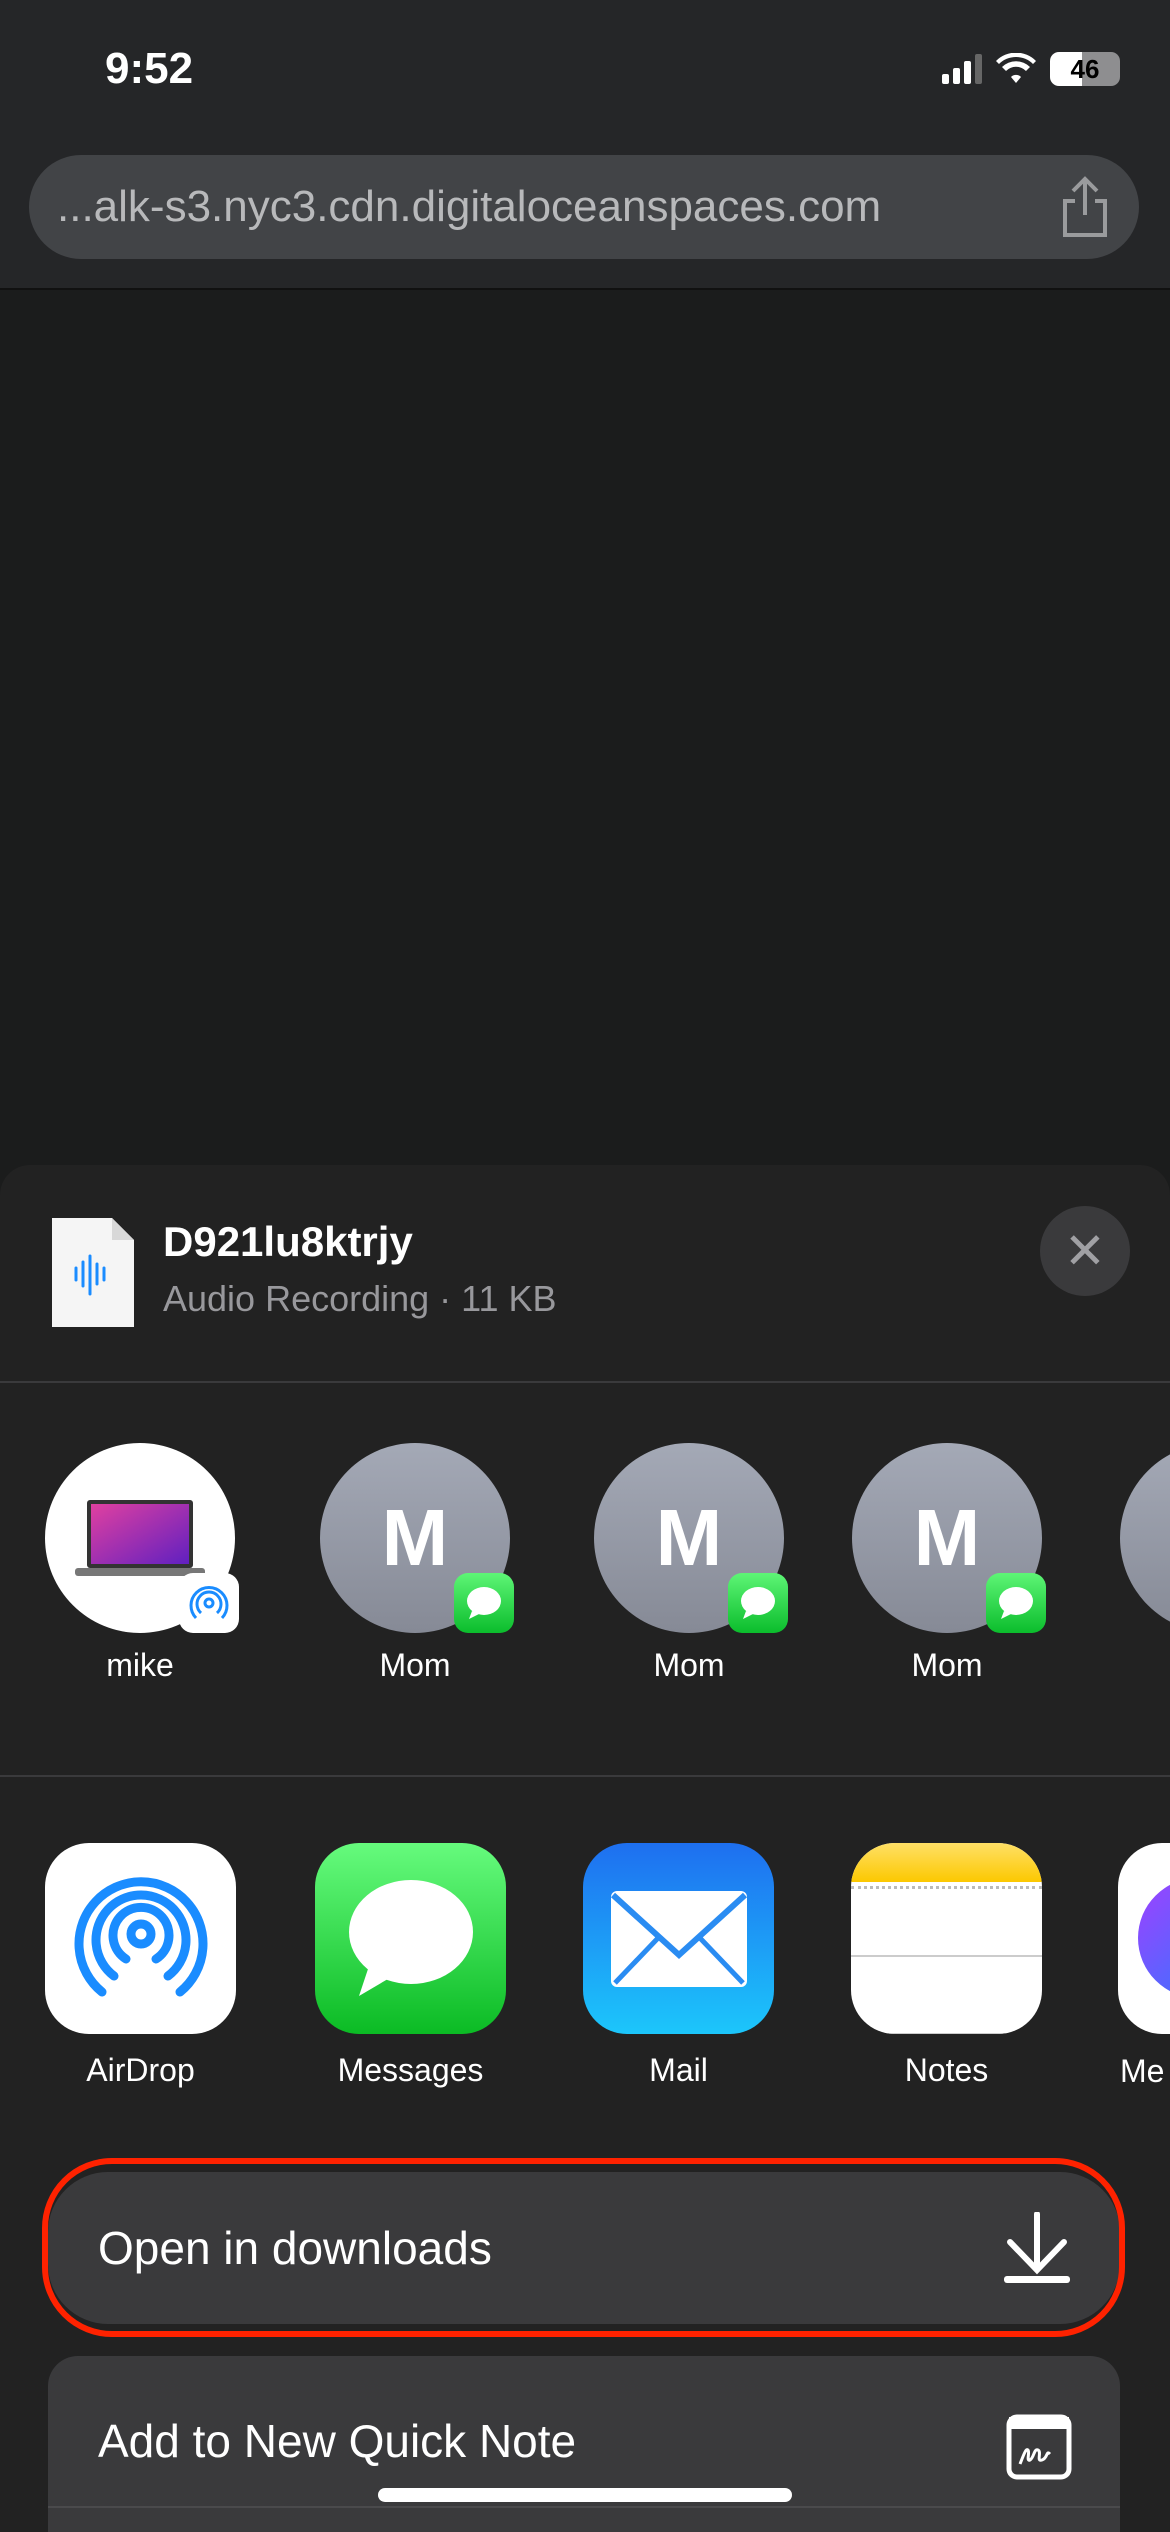 Image resolution: width=1170 pixels, height=2532 pixels. What do you see at coordinates (140, 2070) in the screenshot?
I see `app-label: AirDrop` at bounding box center [140, 2070].